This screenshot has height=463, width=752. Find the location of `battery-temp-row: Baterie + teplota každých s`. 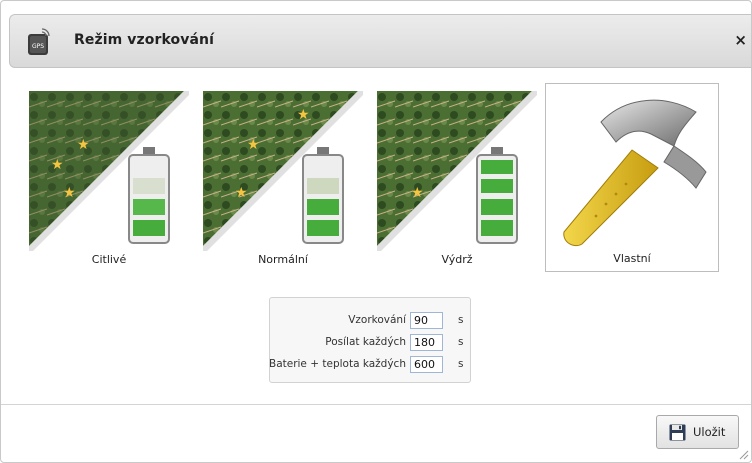

battery-temp-row: Baterie + teplota každých s is located at coordinates (369, 365).